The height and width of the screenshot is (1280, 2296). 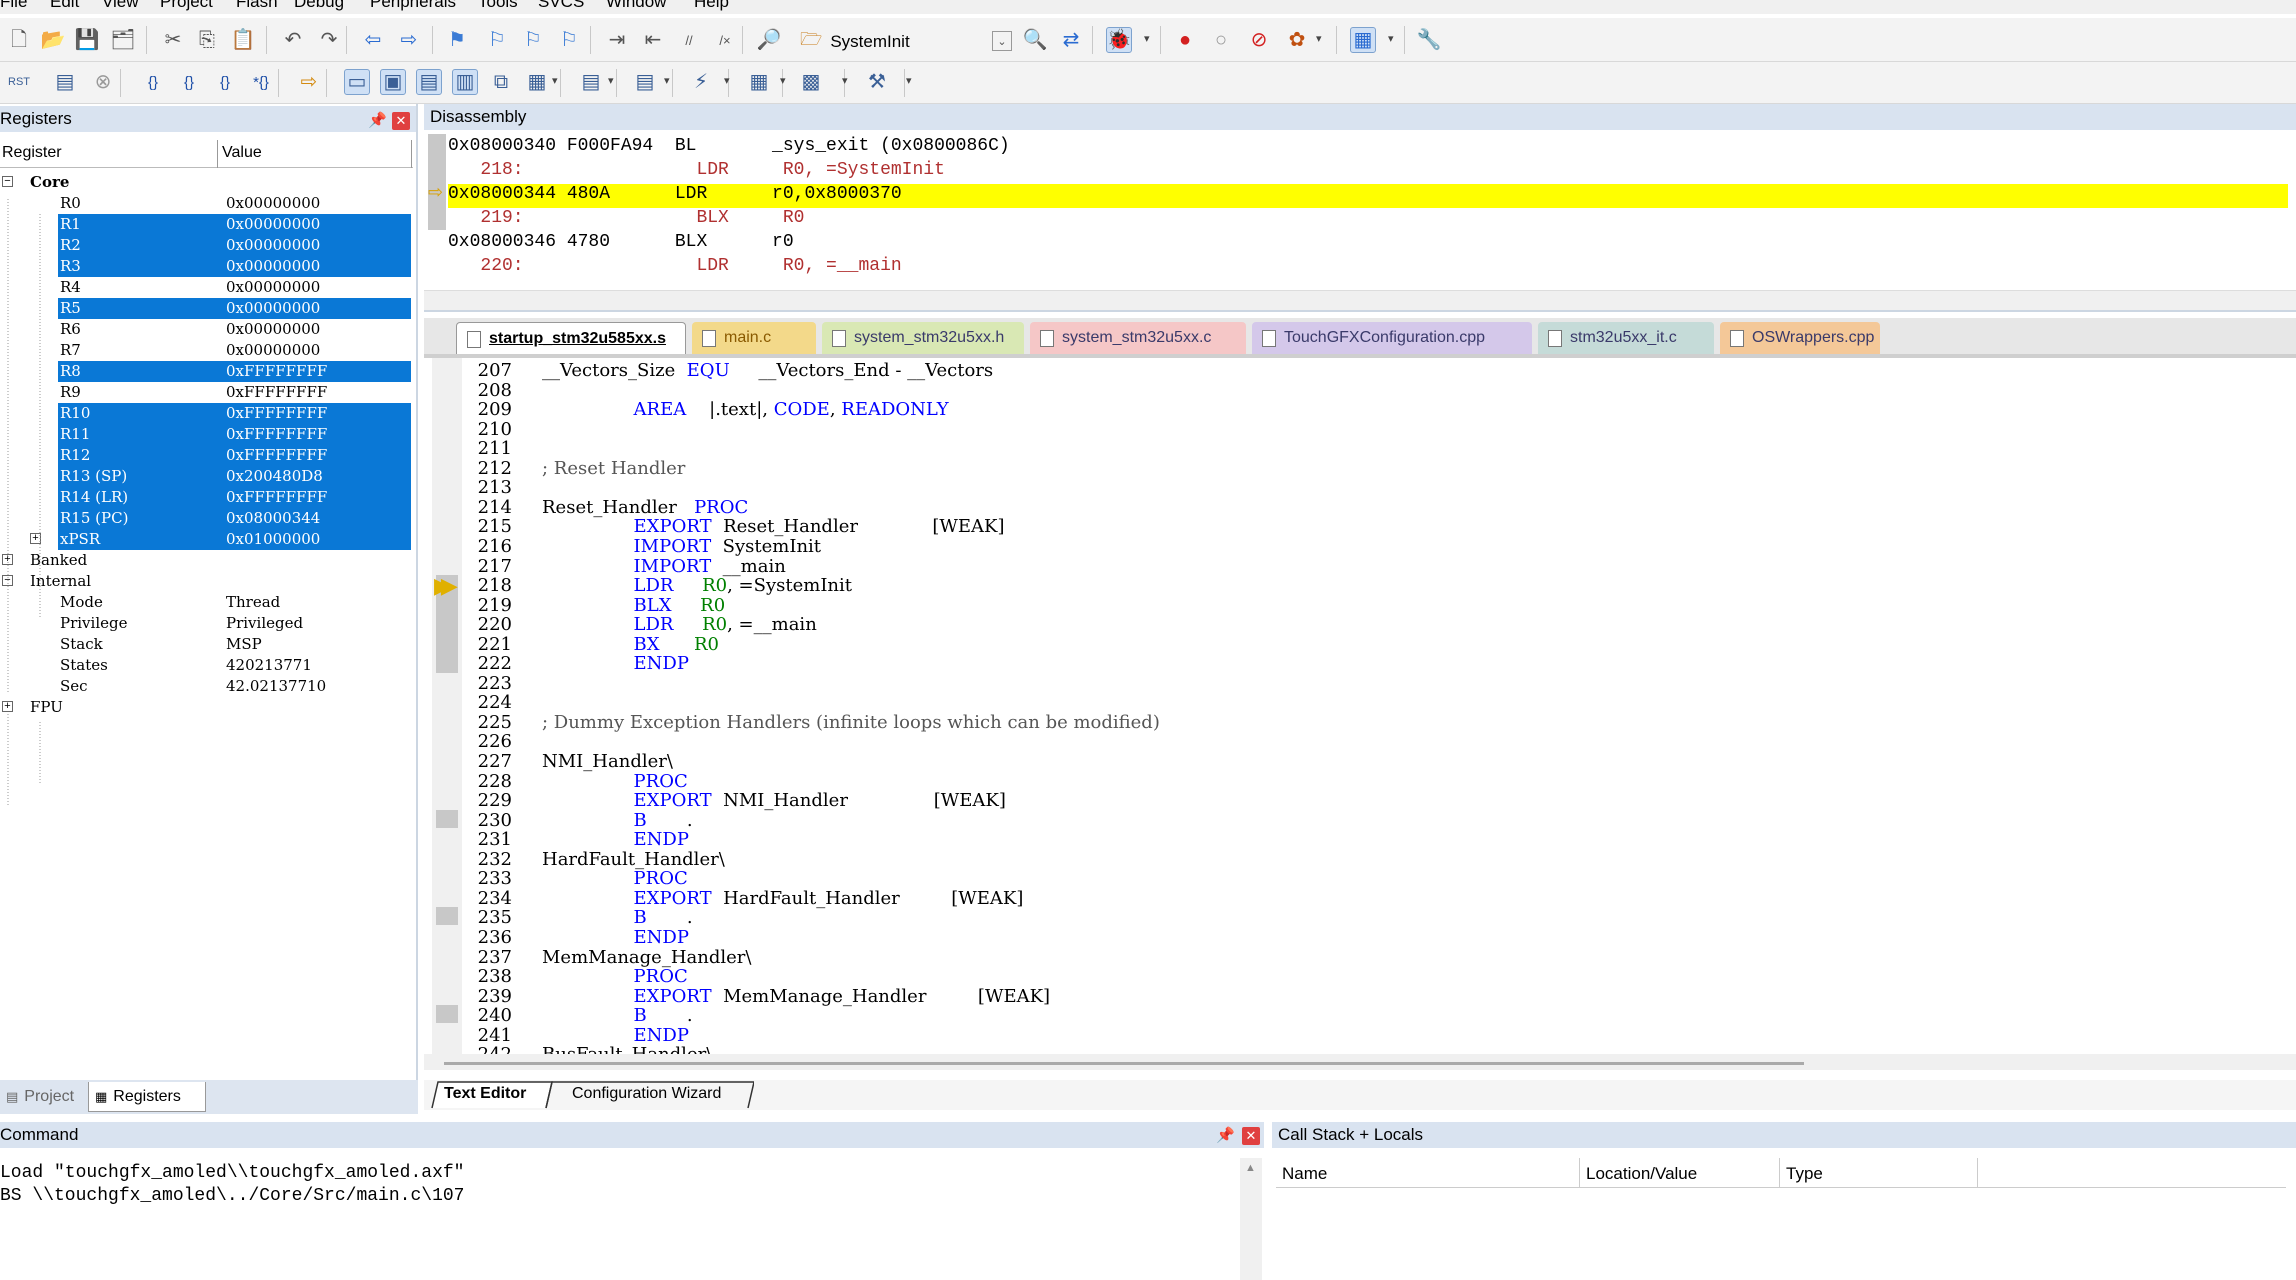 What do you see at coordinates (689, 40) in the screenshot?
I see `comment-icon: //` at bounding box center [689, 40].